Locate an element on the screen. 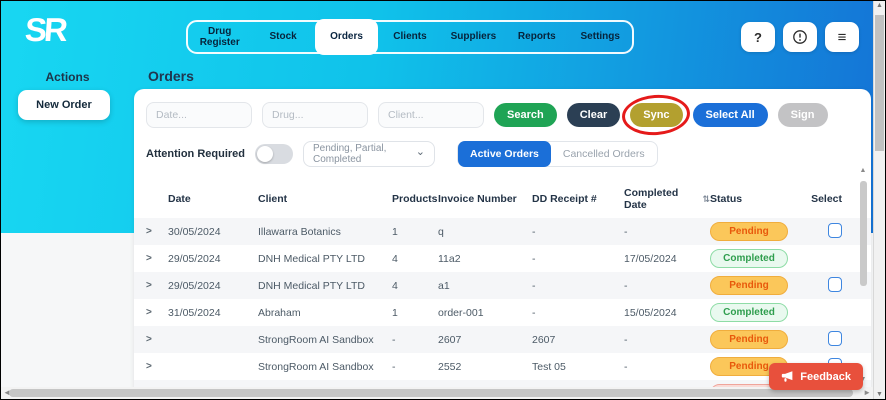 The image size is (886, 400). tab-cancelled-orders: Cancelled Orders is located at coordinates (604, 154).